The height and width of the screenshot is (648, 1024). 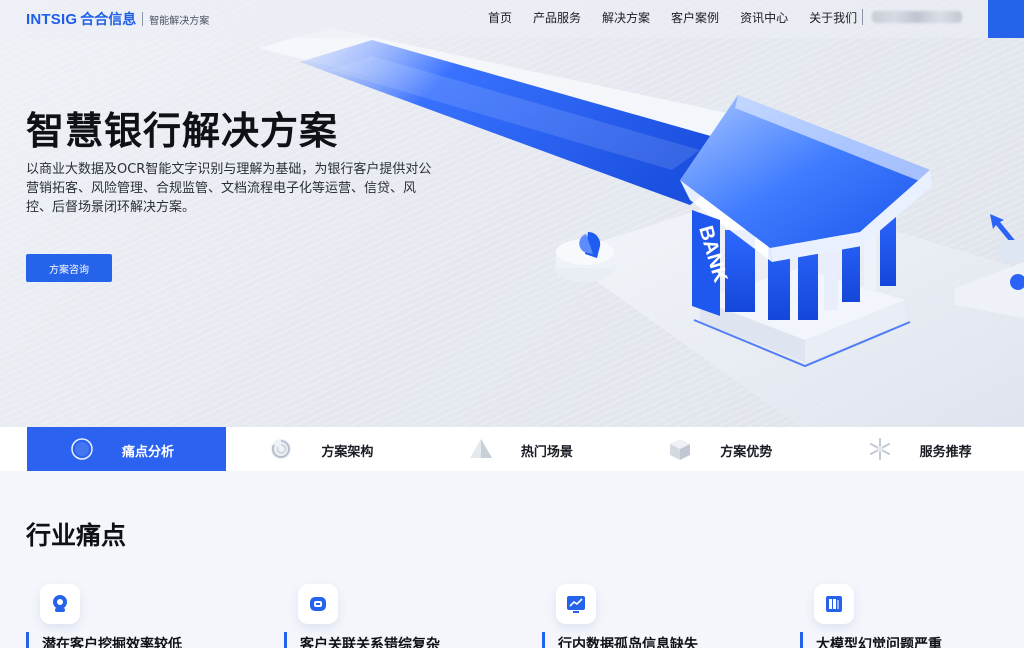 What do you see at coordinates (500, 17) in the screenshot?
I see `nav-item-home: 首页` at bounding box center [500, 17].